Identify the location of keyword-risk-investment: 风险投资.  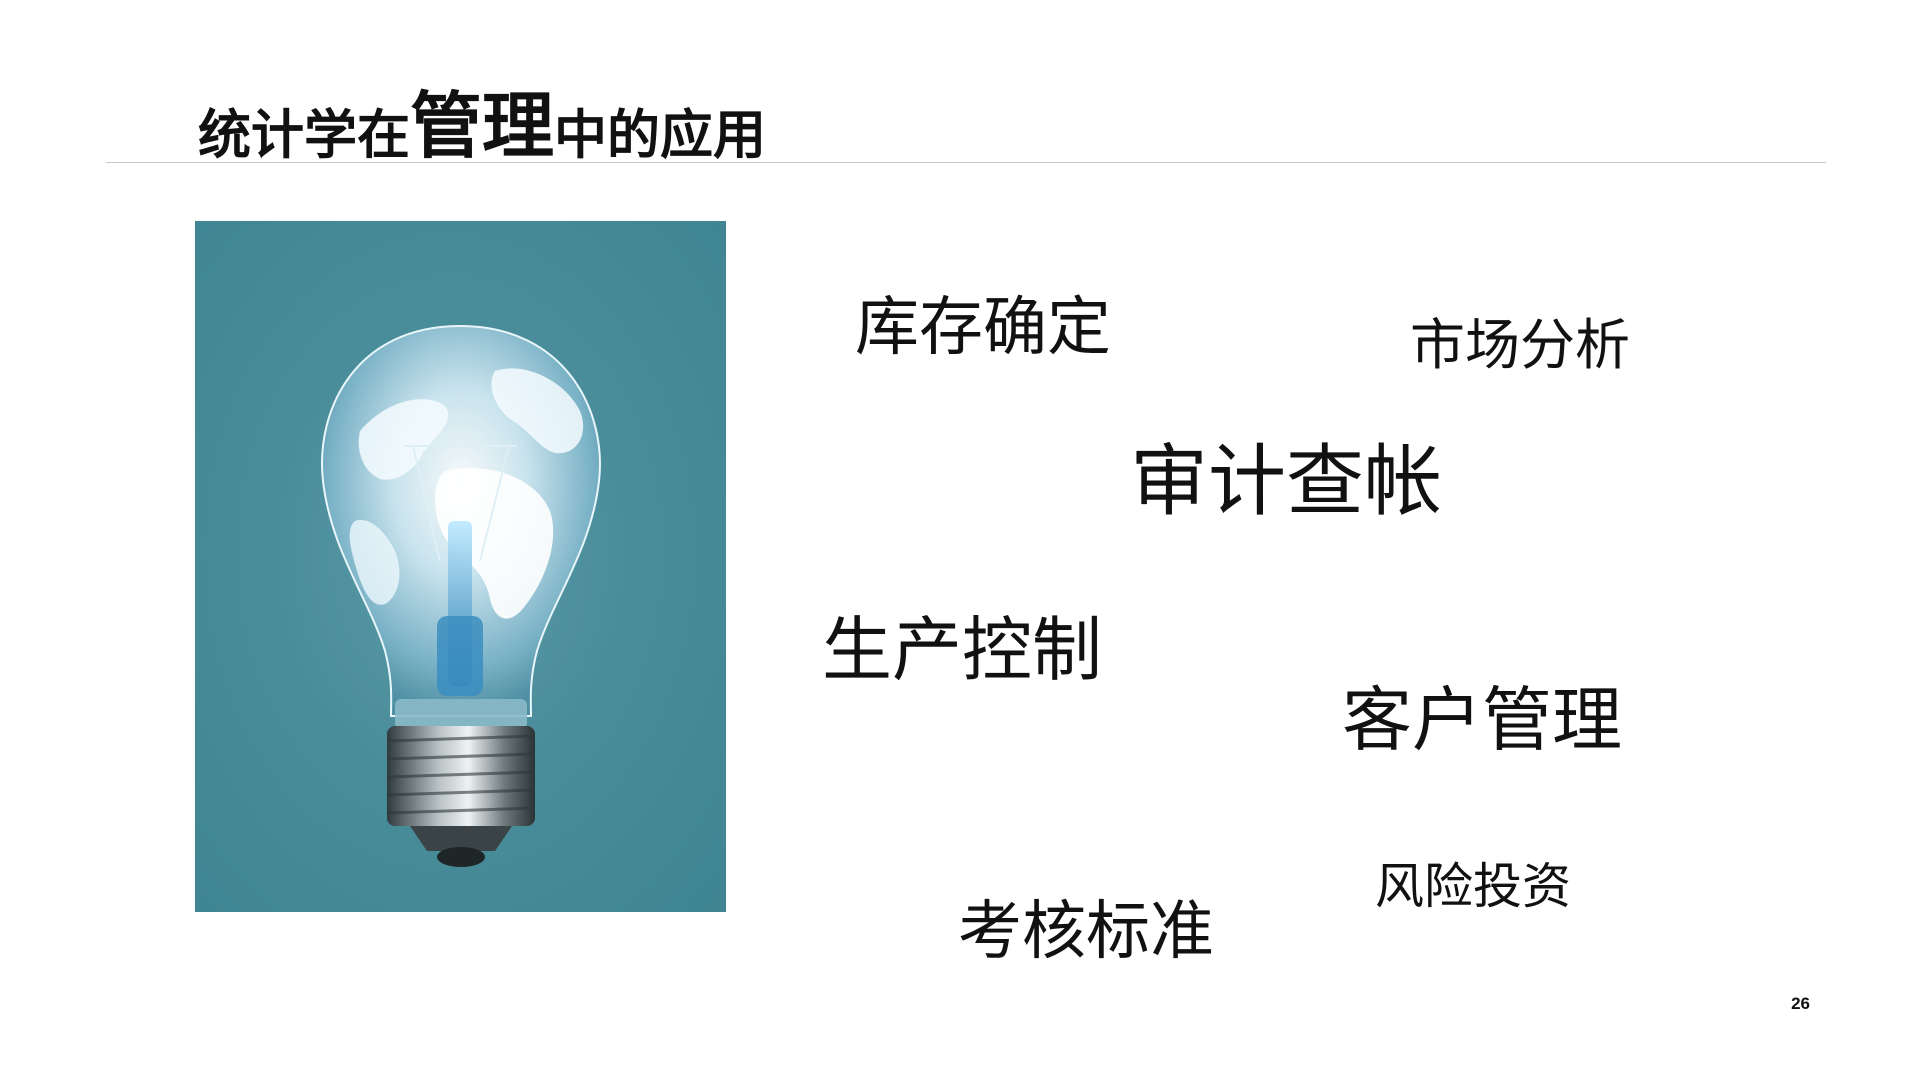
(1473, 886).